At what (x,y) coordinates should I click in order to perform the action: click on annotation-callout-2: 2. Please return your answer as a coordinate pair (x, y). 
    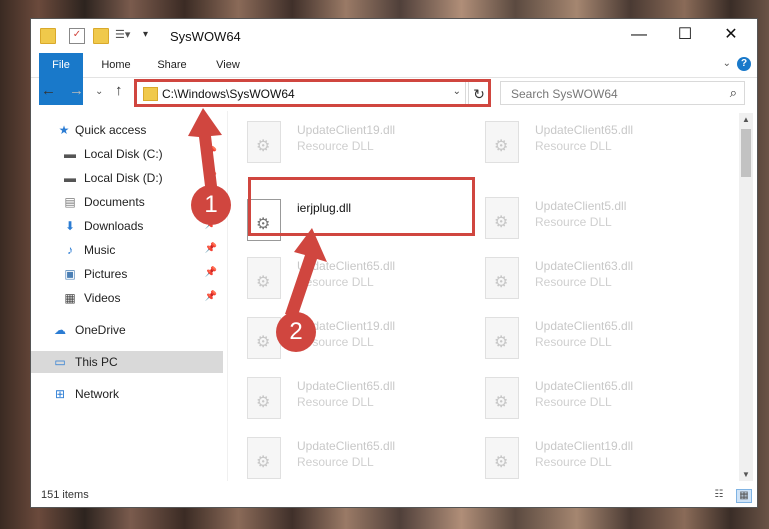
    Looking at the image, I should click on (296, 332).